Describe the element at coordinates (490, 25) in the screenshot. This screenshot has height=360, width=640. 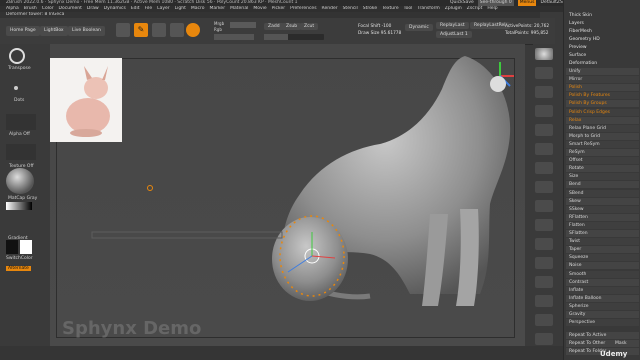
I see `replay-last-rel-button: ReplayLastRel` at that location.